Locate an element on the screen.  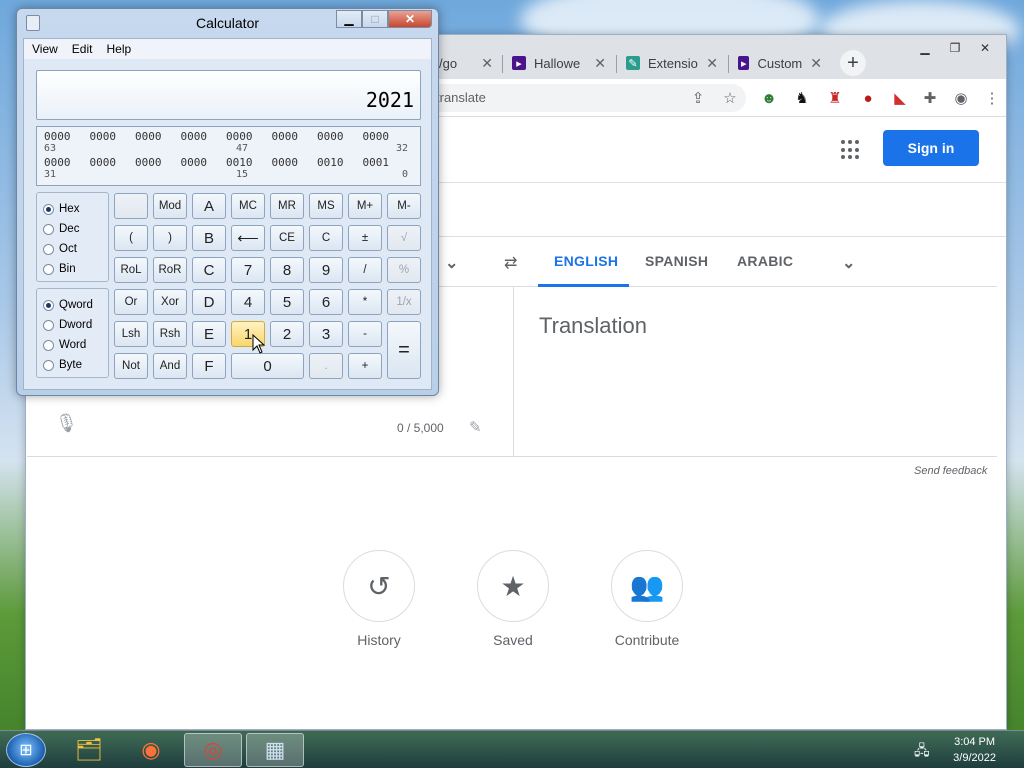
key-decimal: . is located at coordinates (326, 366).